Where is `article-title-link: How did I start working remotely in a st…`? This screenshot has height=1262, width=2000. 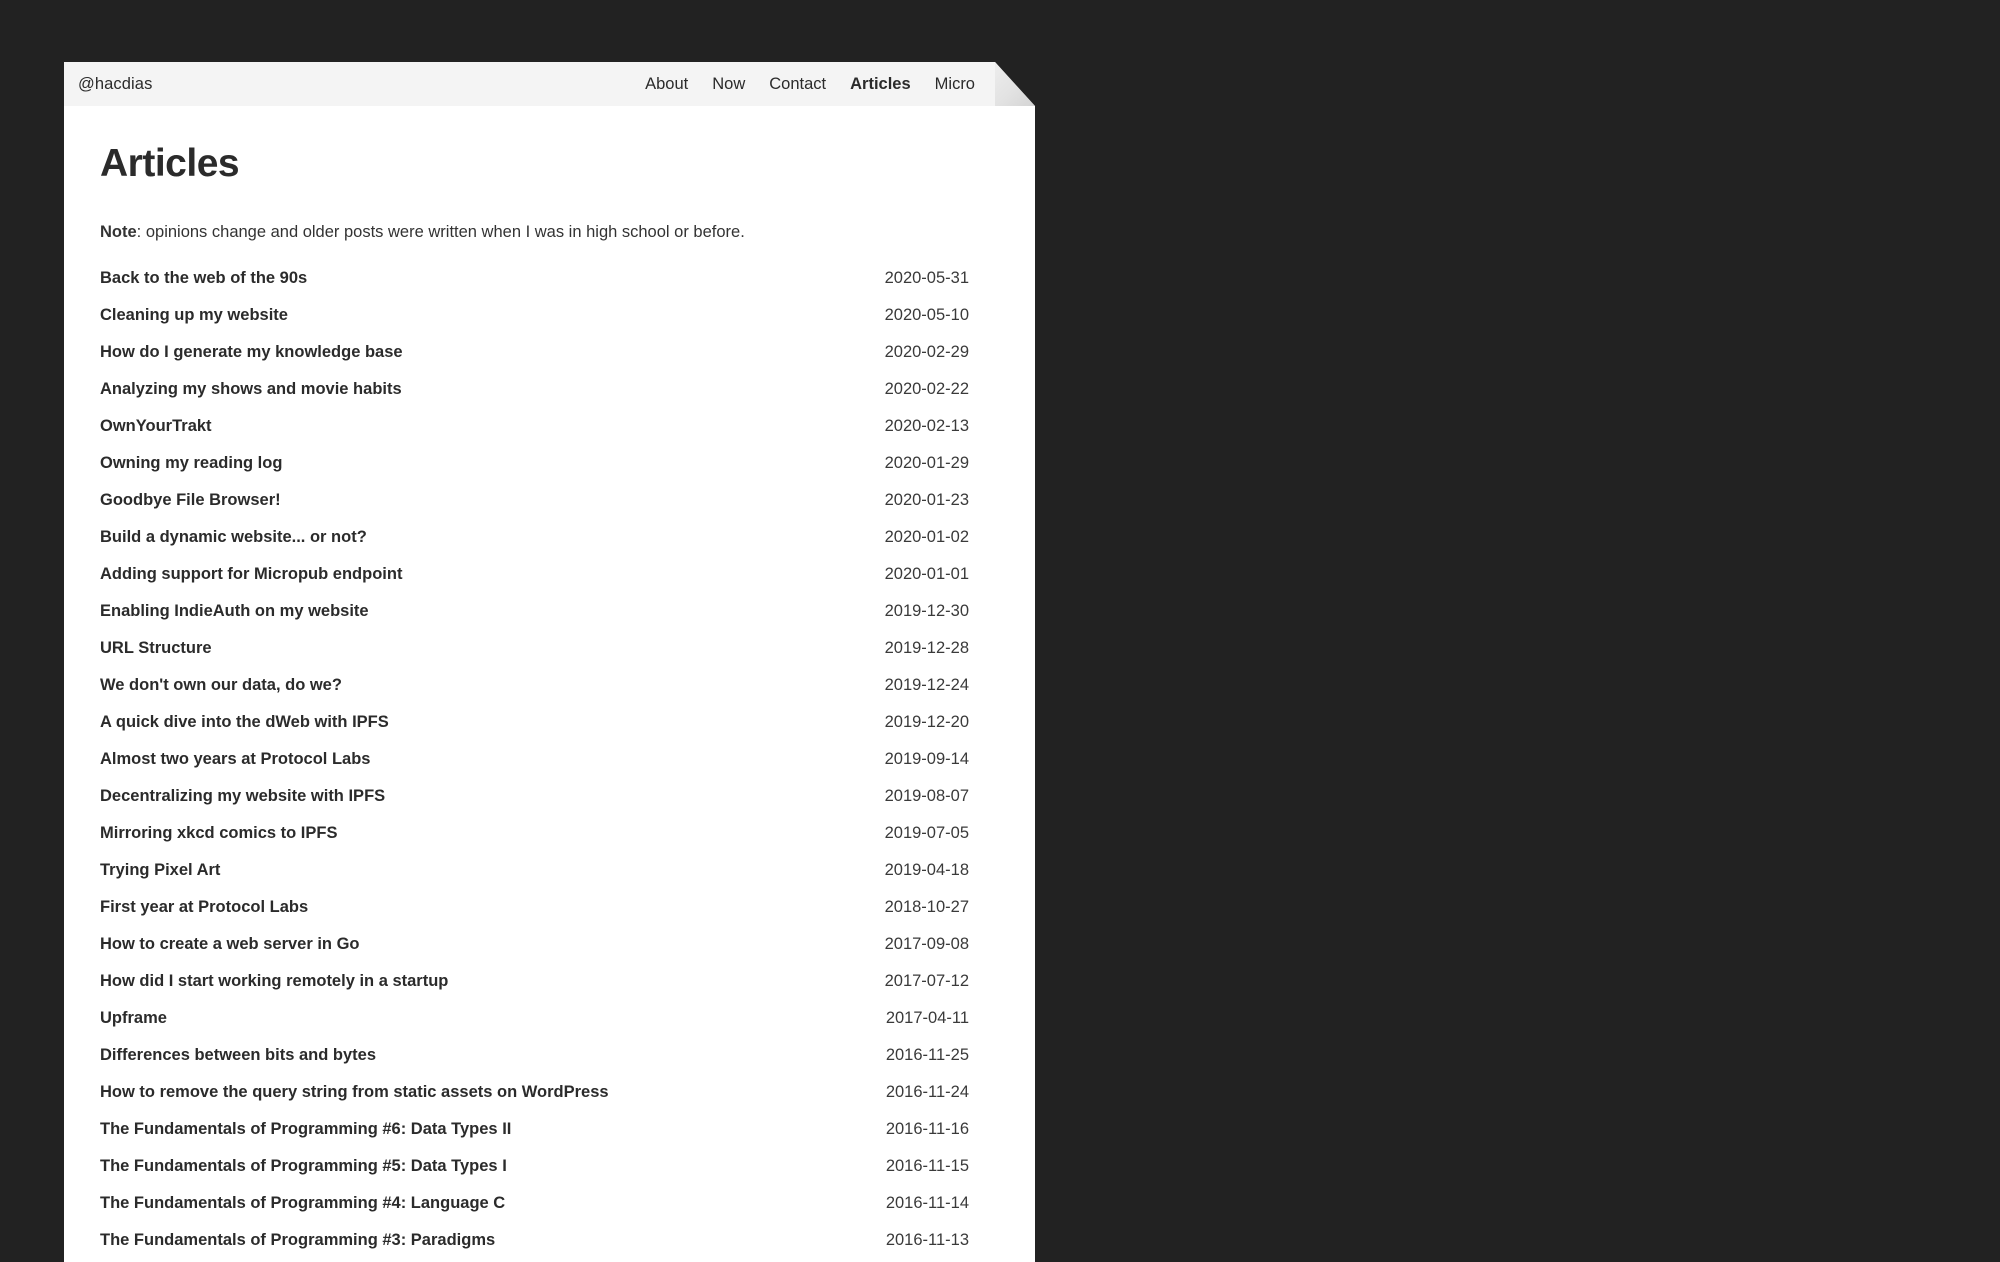
article-title-link: How did I start working remotely in a st… is located at coordinates (274, 981).